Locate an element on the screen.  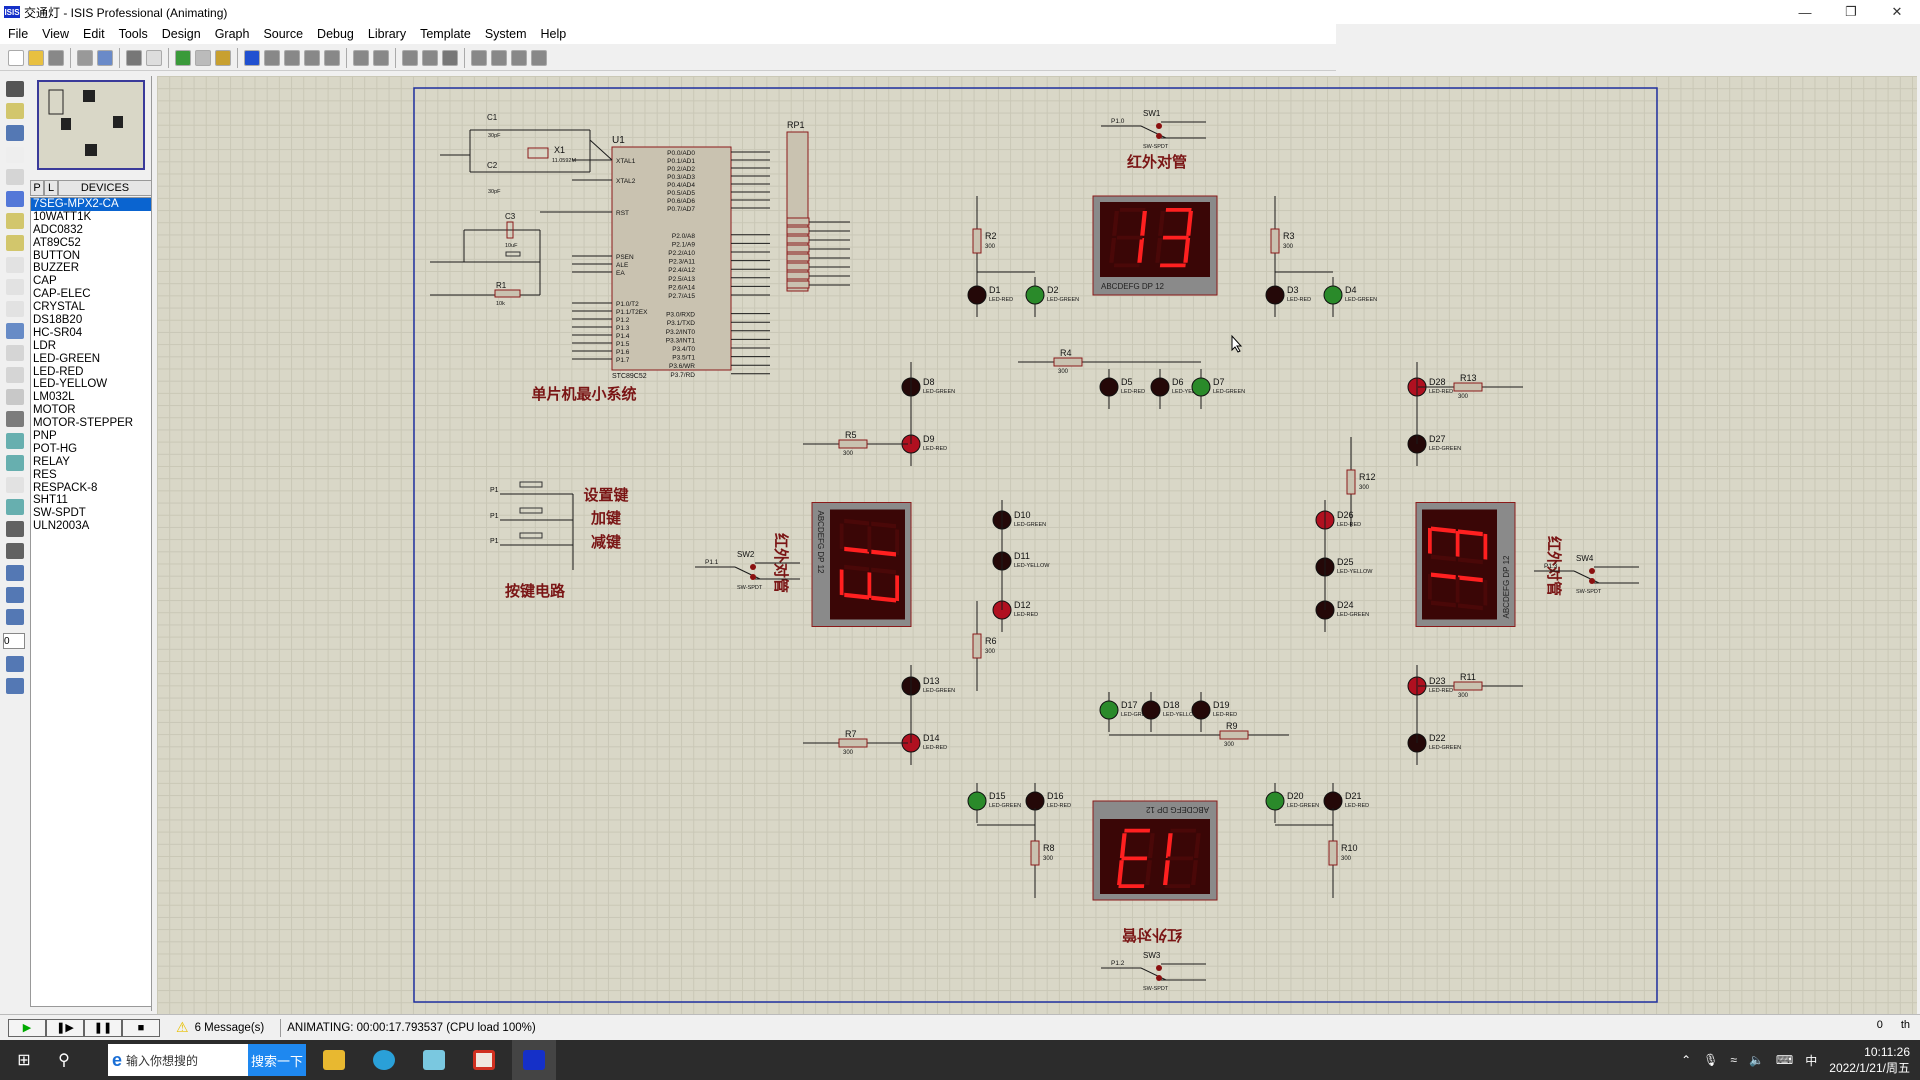
device-item: MOTOR-STEPPER is located at coordinates (91, 423).